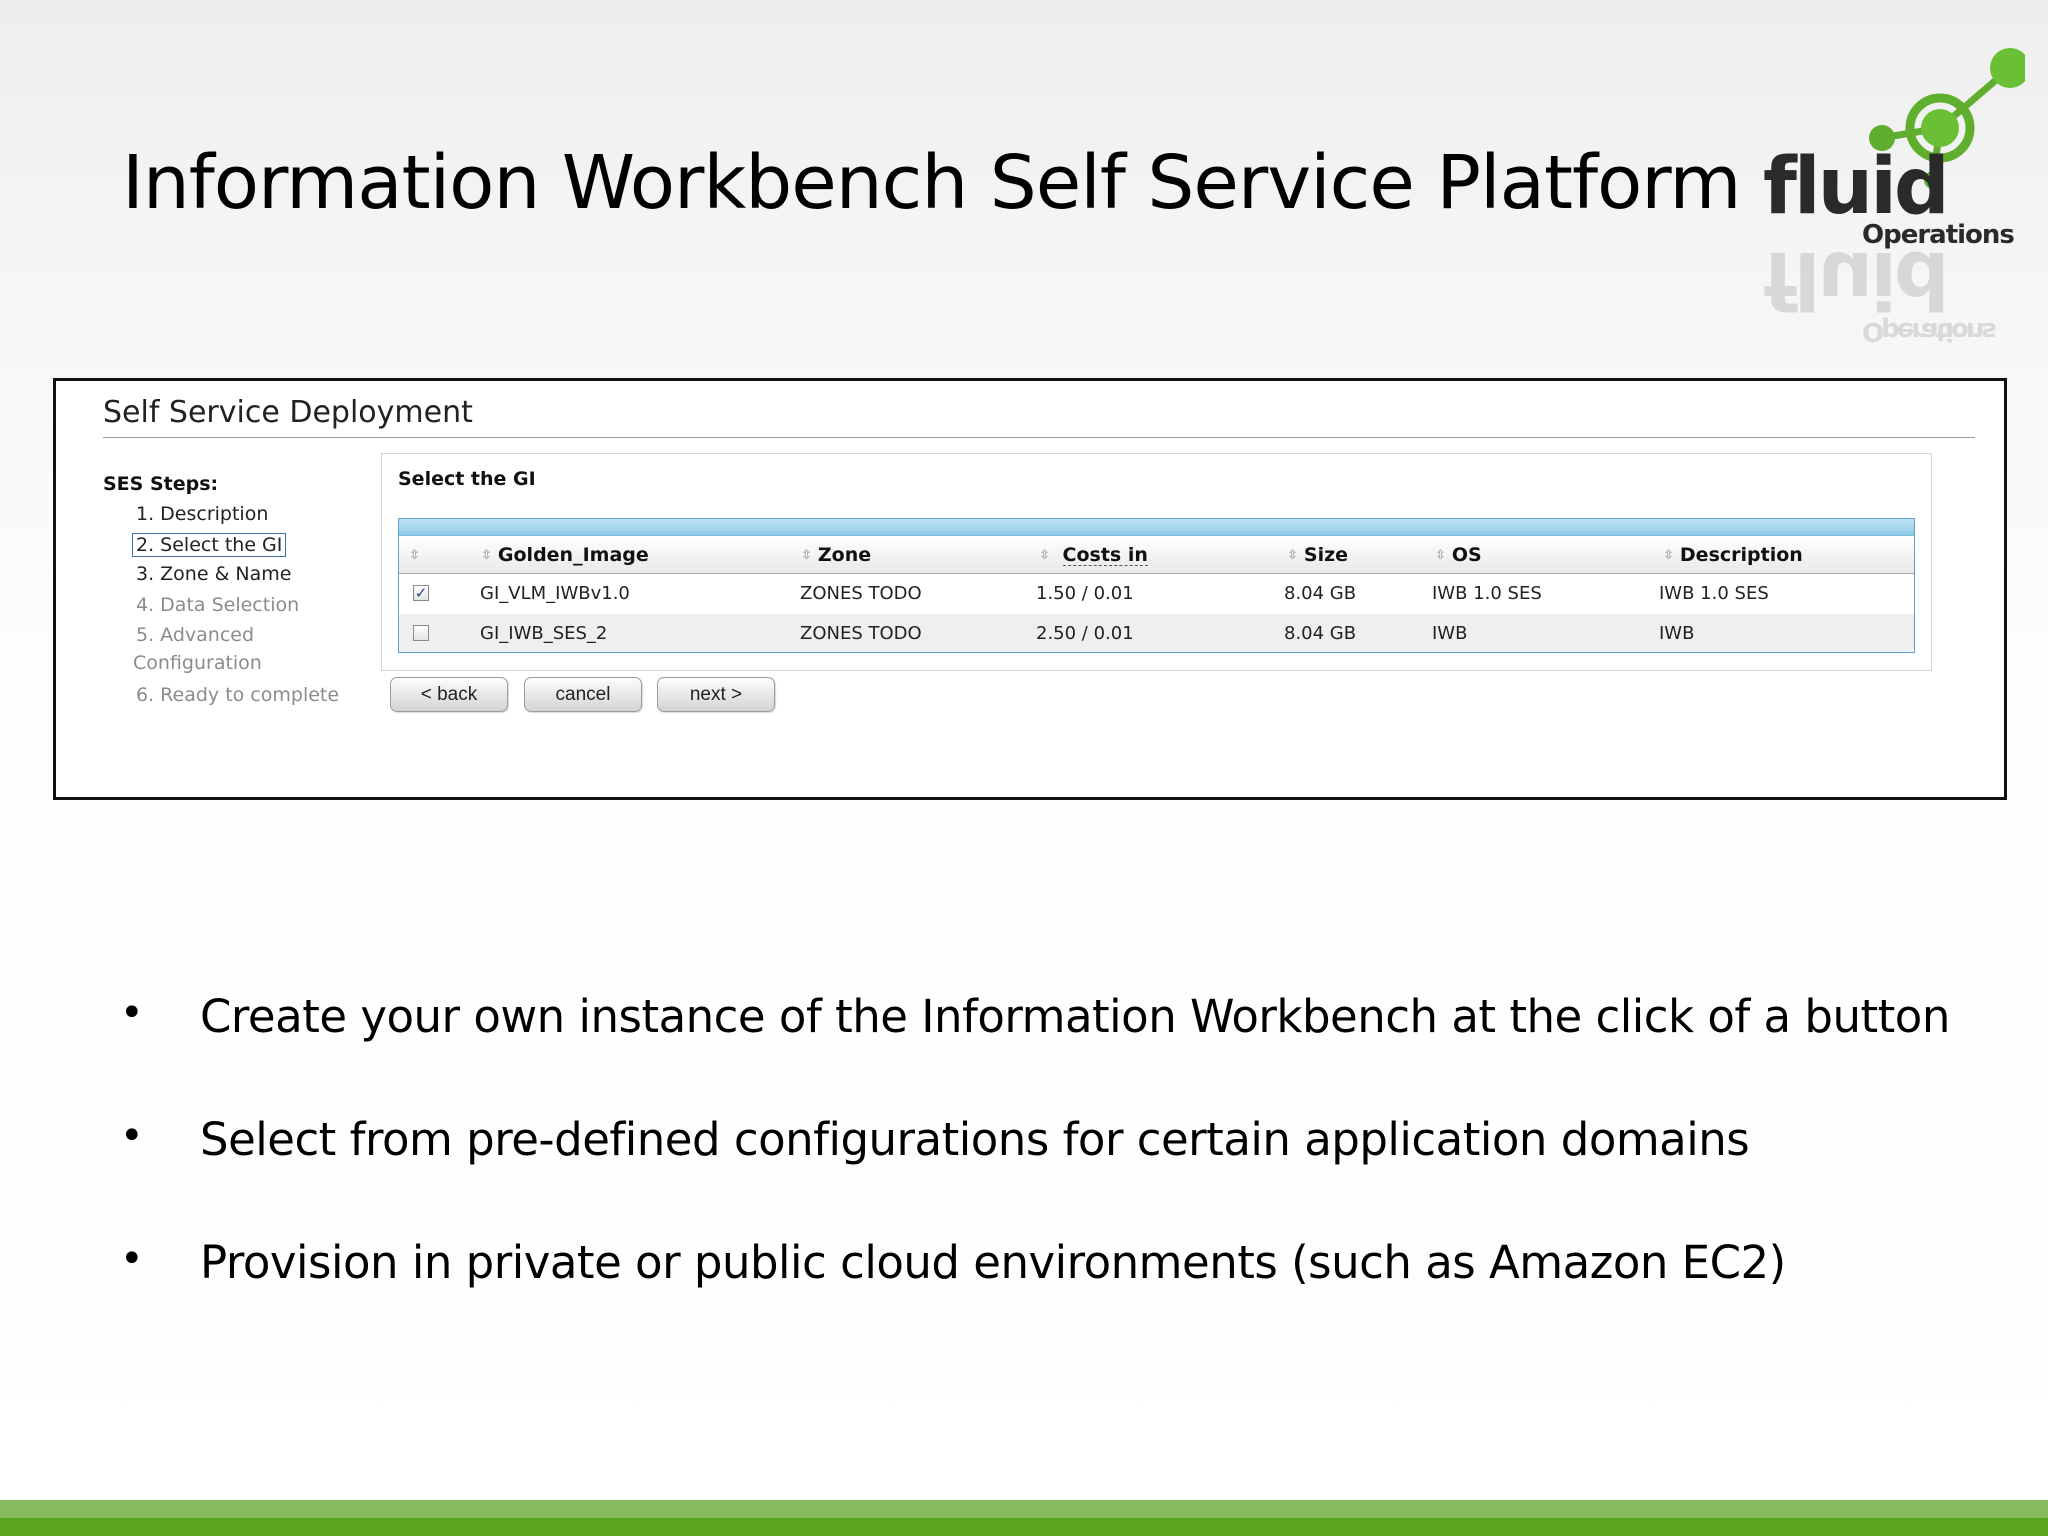 The height and width of the screenshot is (1536, 2048). Describe the element at coordinates (555, 593) in the screenshot. I see `cell-golden-image: GI_VLM_IWBv1.0` at that location.